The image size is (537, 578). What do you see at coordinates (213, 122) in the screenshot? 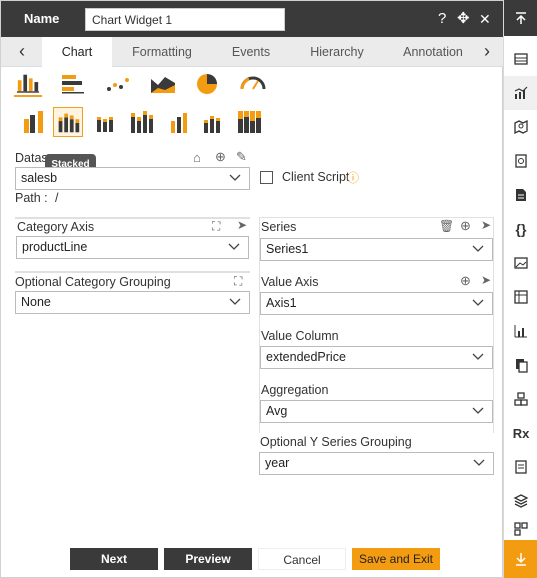
I see `mini-stacked-icon` at bounding box center [213, 122].